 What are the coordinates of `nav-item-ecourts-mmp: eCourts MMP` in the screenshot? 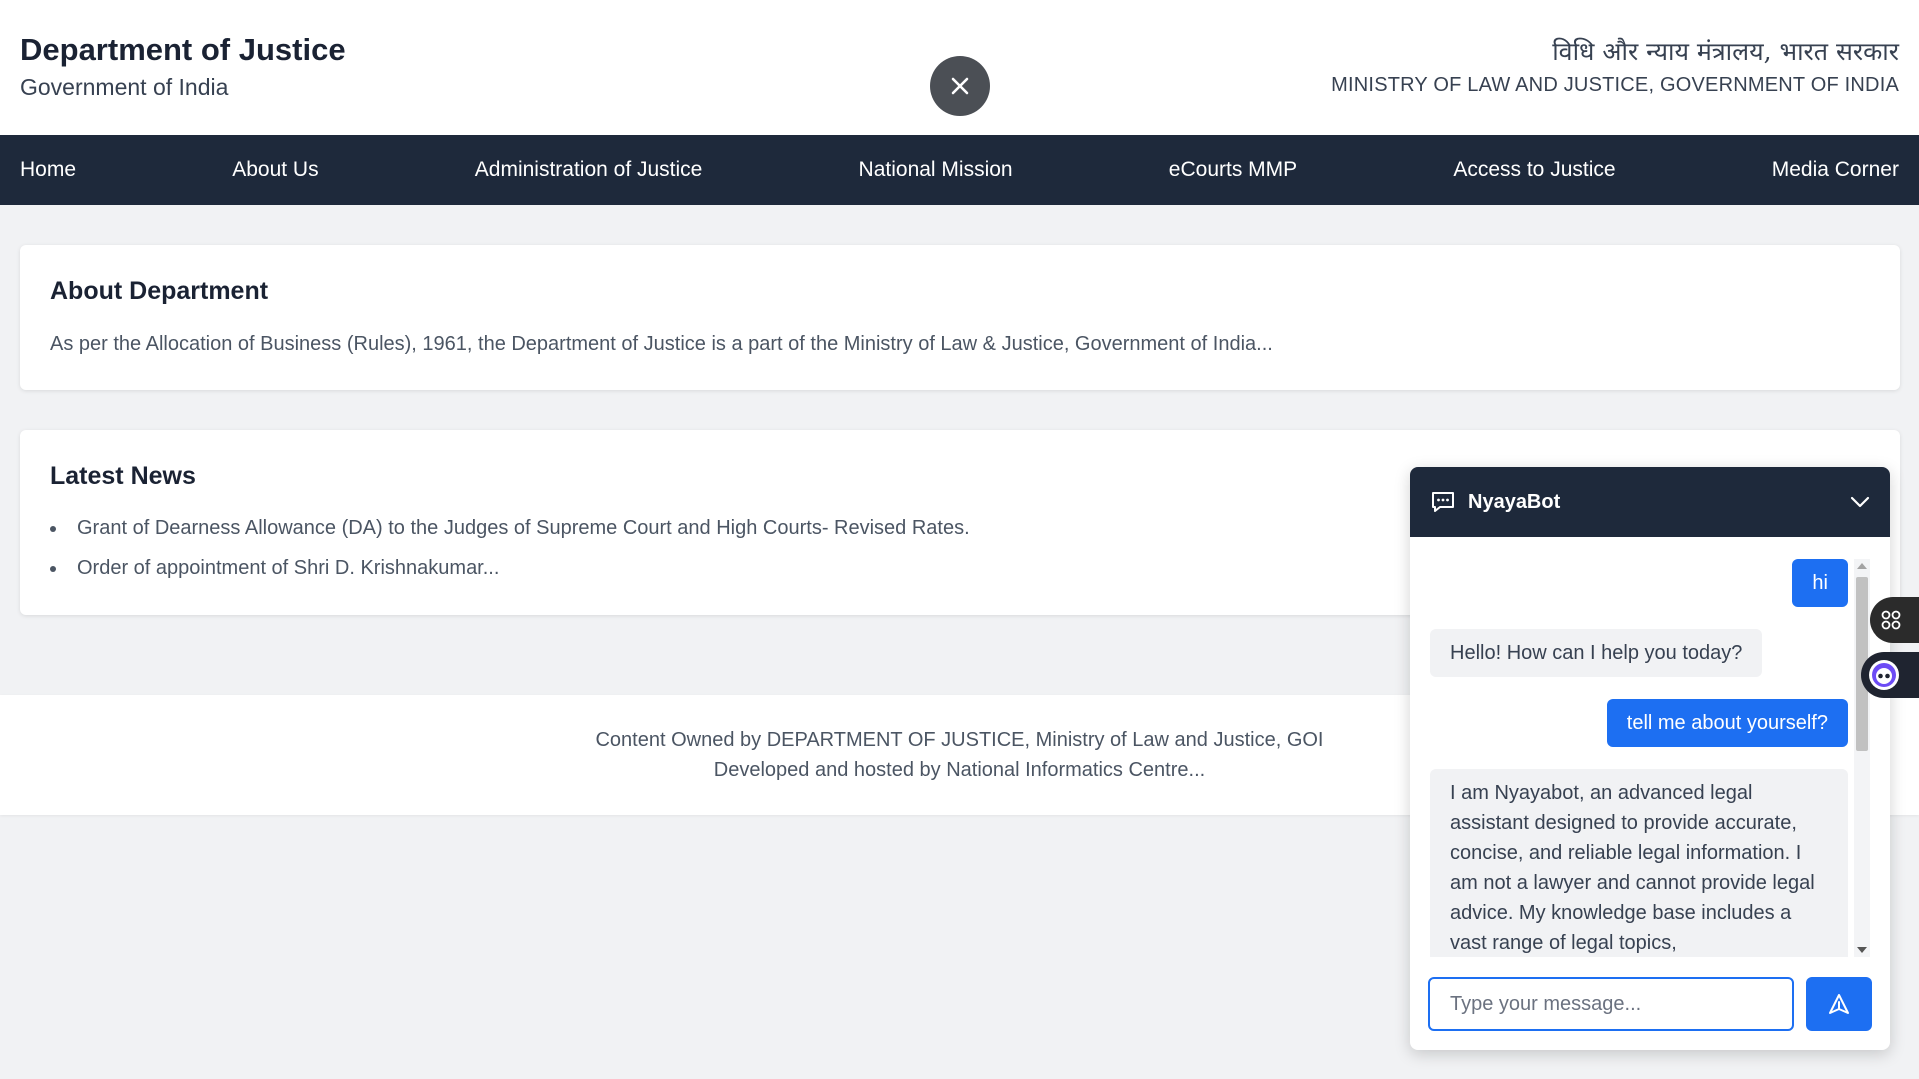 It's located at (1233, 170).